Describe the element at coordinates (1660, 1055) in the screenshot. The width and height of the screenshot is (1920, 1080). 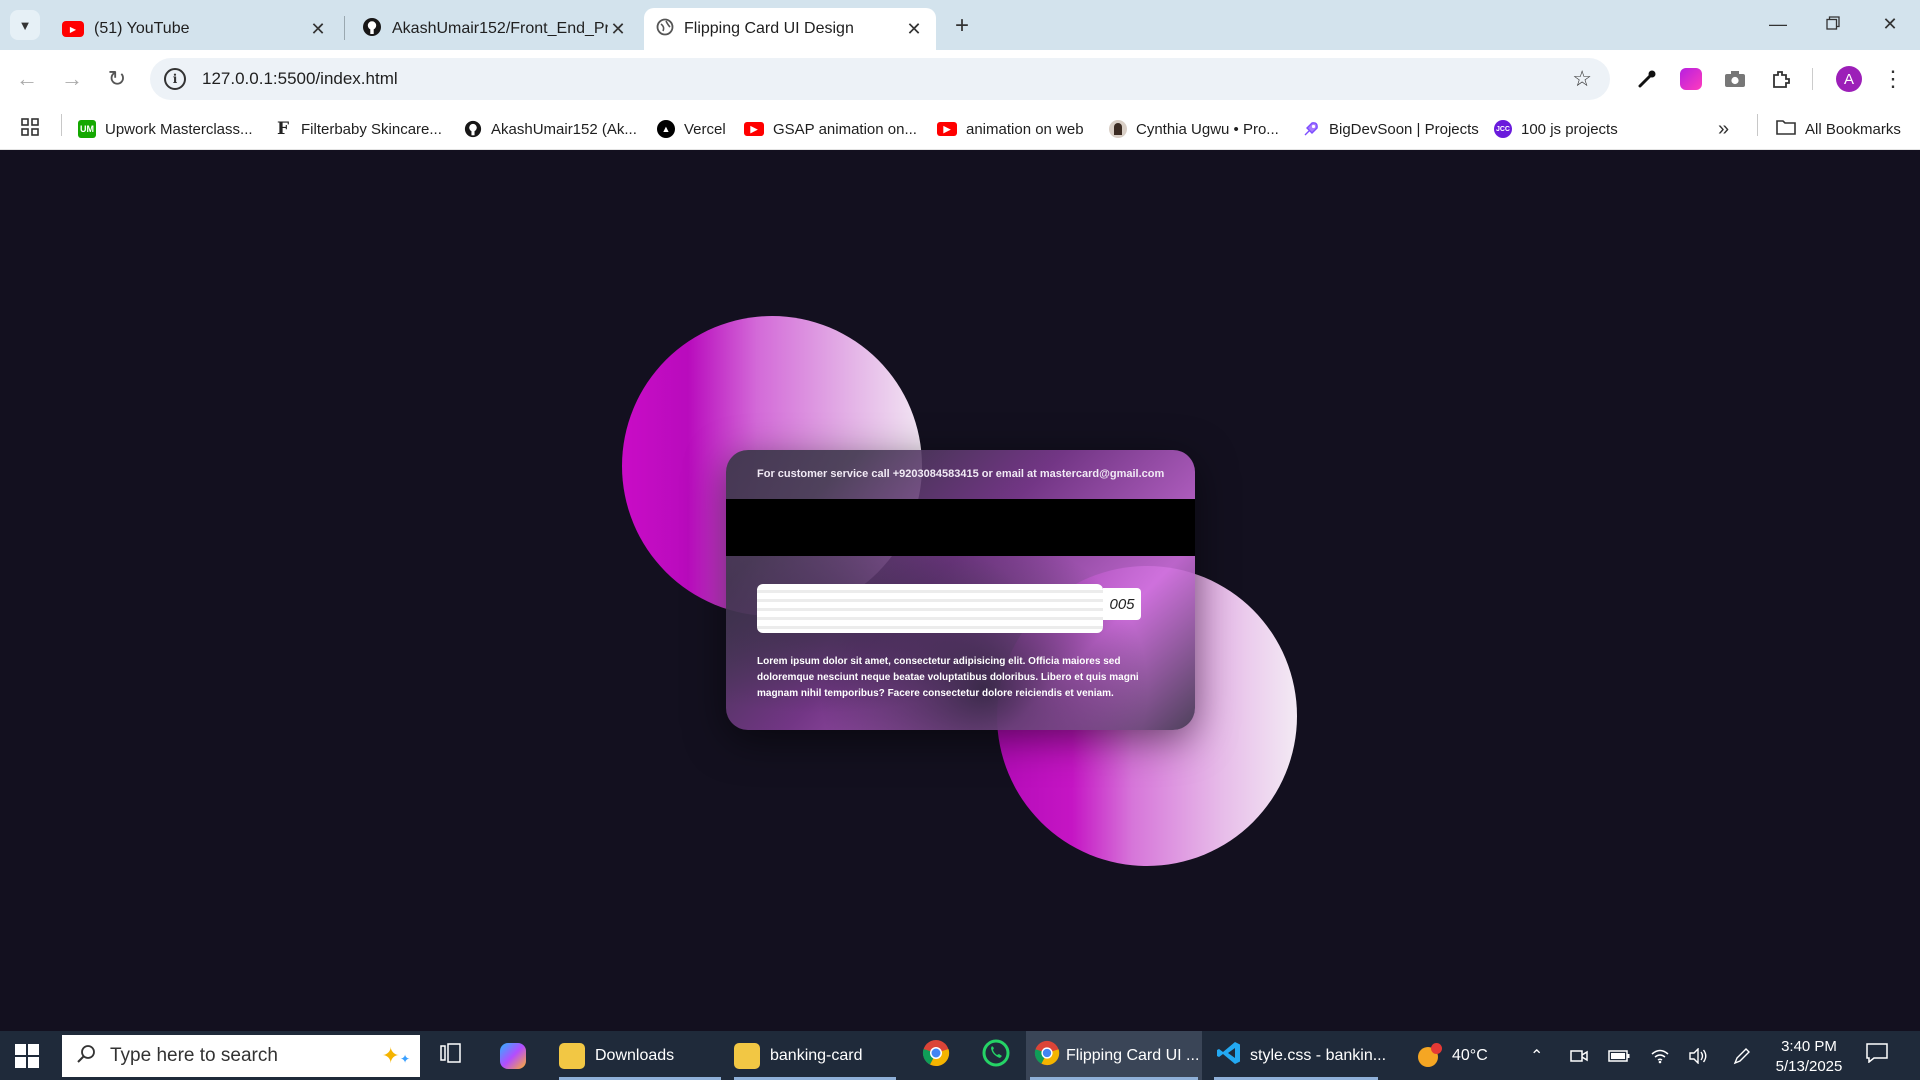
I see `wifi-icon` at that location.